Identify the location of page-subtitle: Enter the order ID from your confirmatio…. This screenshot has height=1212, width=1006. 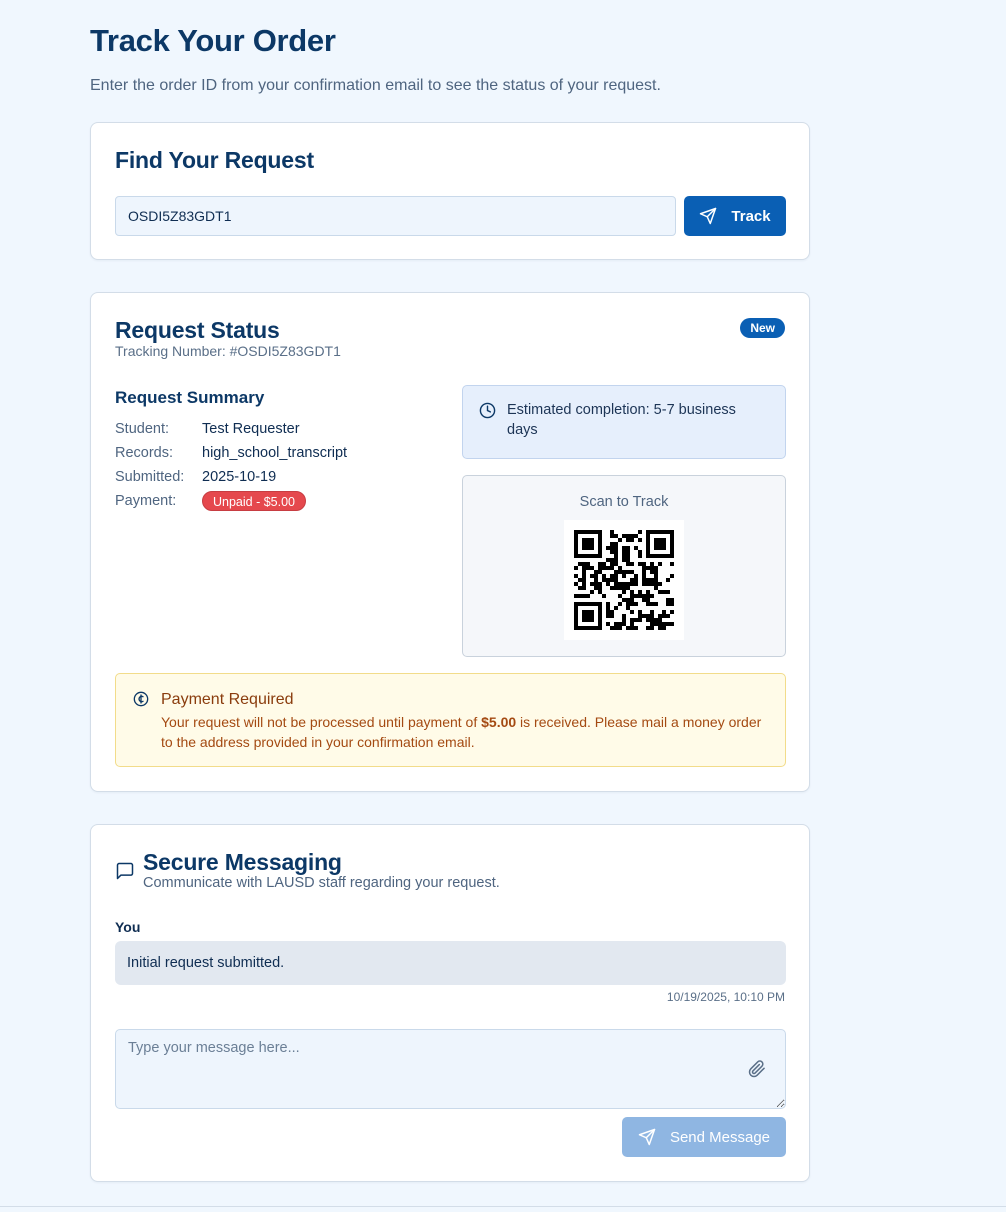
(375, 85).